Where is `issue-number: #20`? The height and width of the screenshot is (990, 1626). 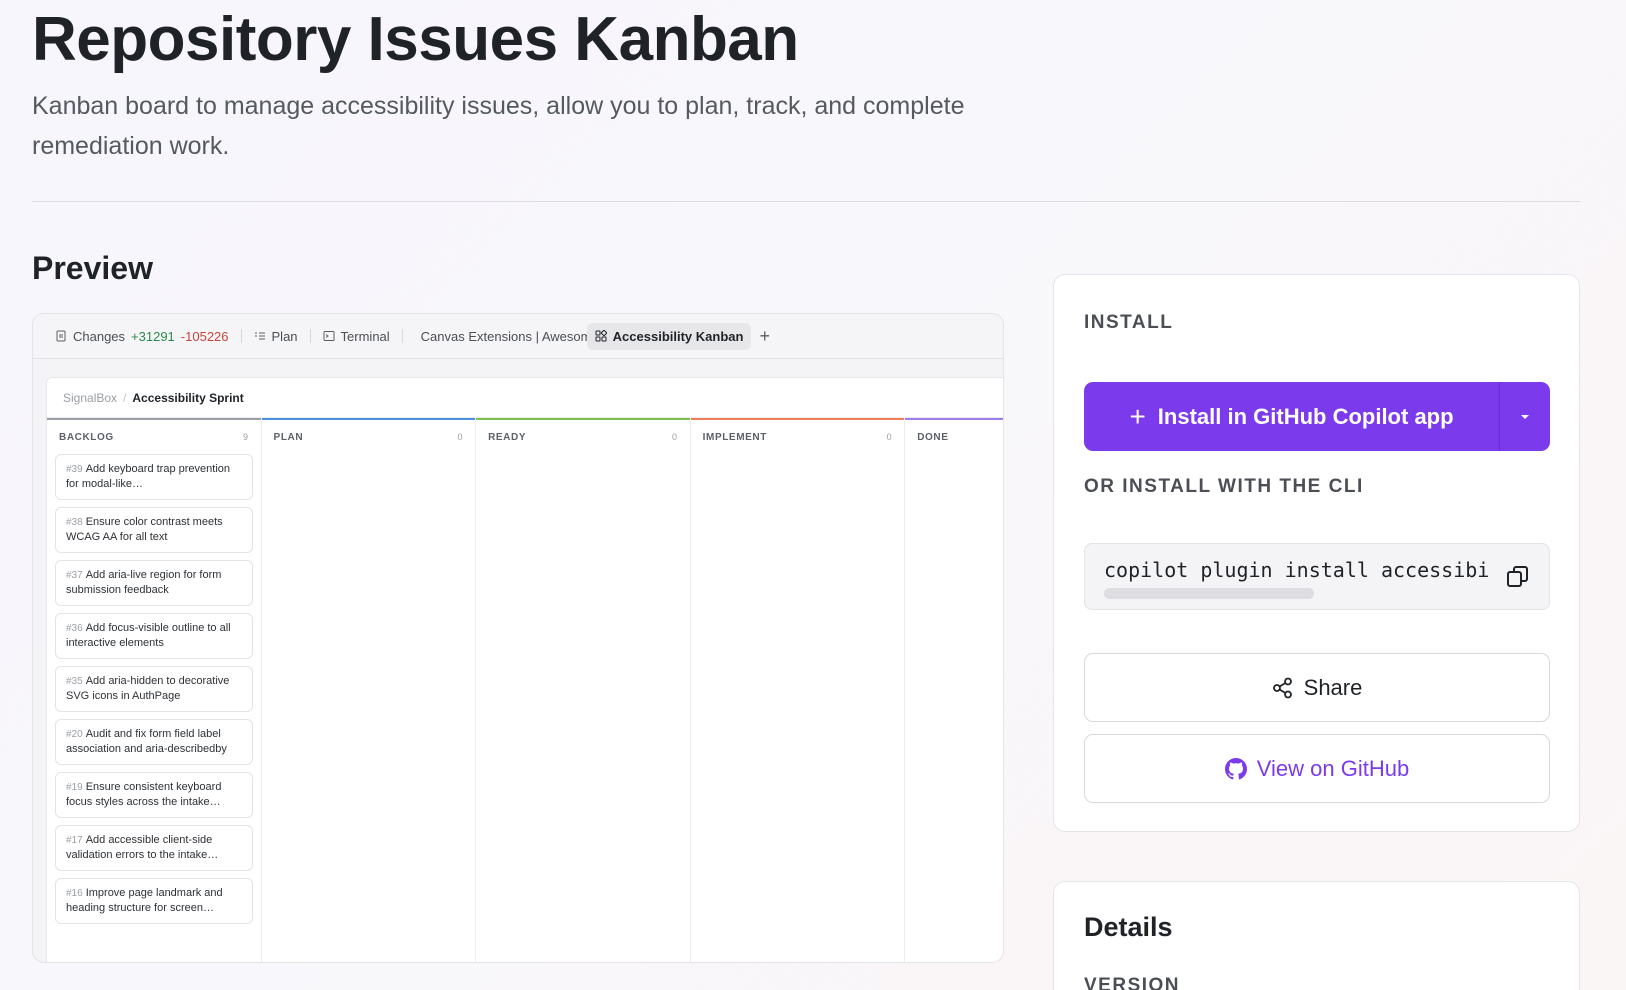
issue-number: #20 is located at coordinates (74, 734).